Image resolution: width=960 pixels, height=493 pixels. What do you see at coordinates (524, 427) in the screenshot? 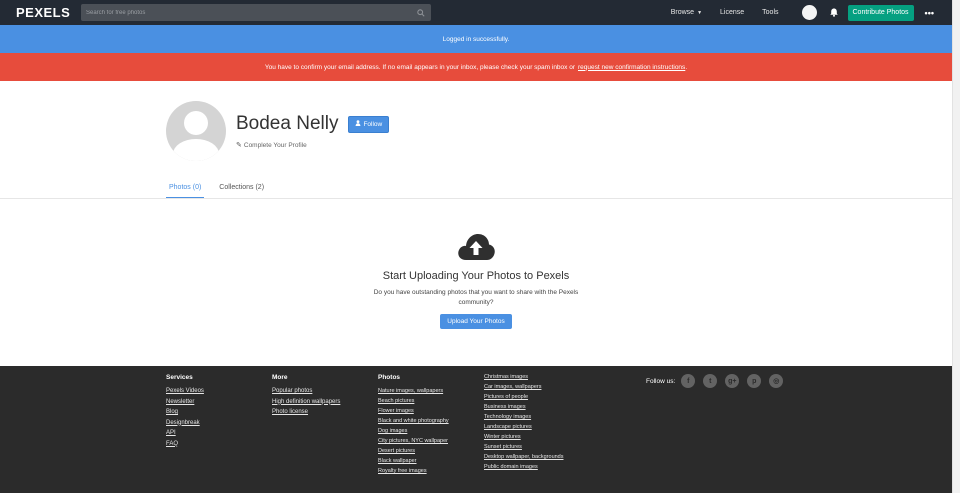
I see `footer-link: Landscape pictures` at bounding box center [524, 427].